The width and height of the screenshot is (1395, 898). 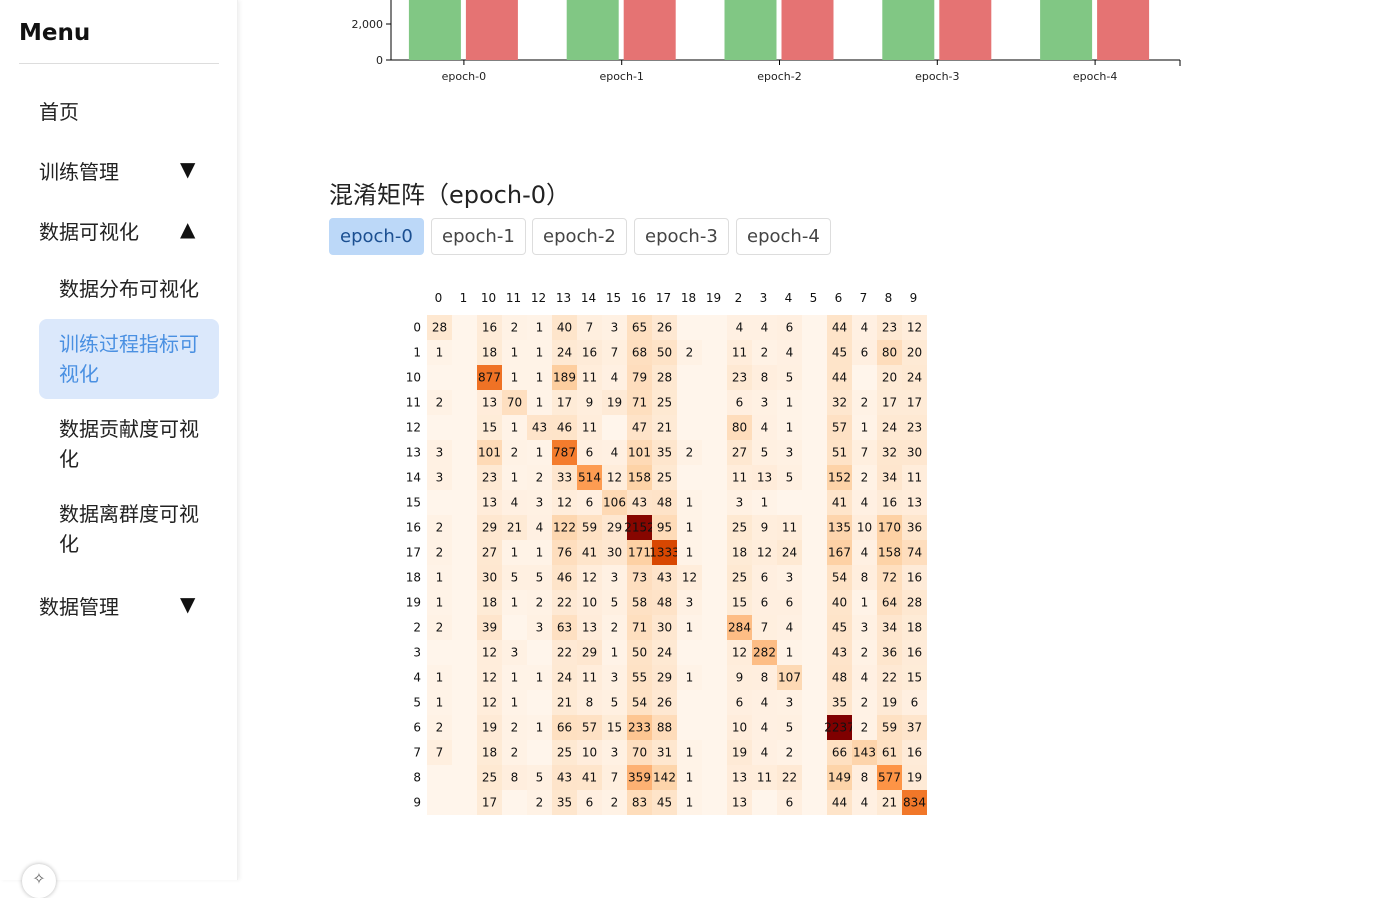 What do you see at coordinates (889, 728) in the screenshot?
I see `cell-value: 59` at bounding box center [889, 728].